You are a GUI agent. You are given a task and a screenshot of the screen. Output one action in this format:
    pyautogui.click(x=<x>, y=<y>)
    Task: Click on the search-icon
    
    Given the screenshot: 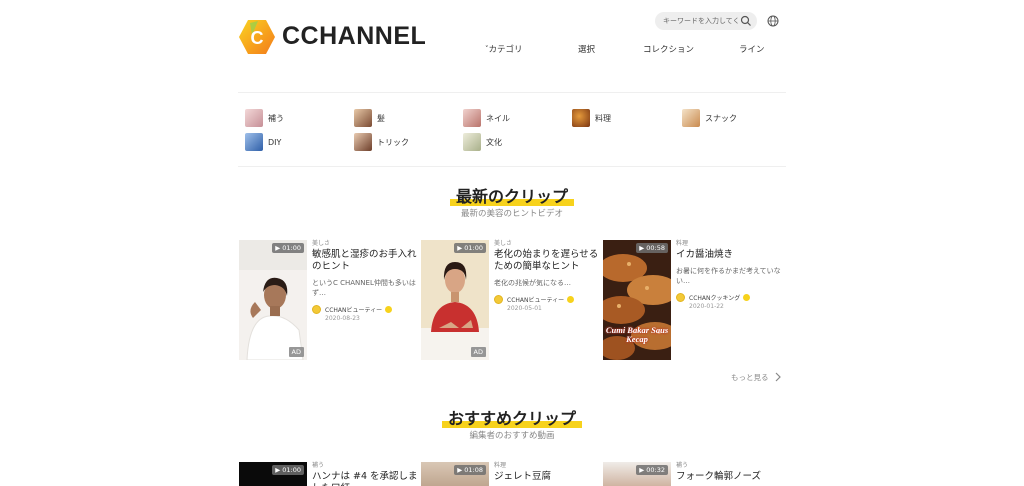 What is the action you would take?
    pyautogui.click(x=746, y=21)
    